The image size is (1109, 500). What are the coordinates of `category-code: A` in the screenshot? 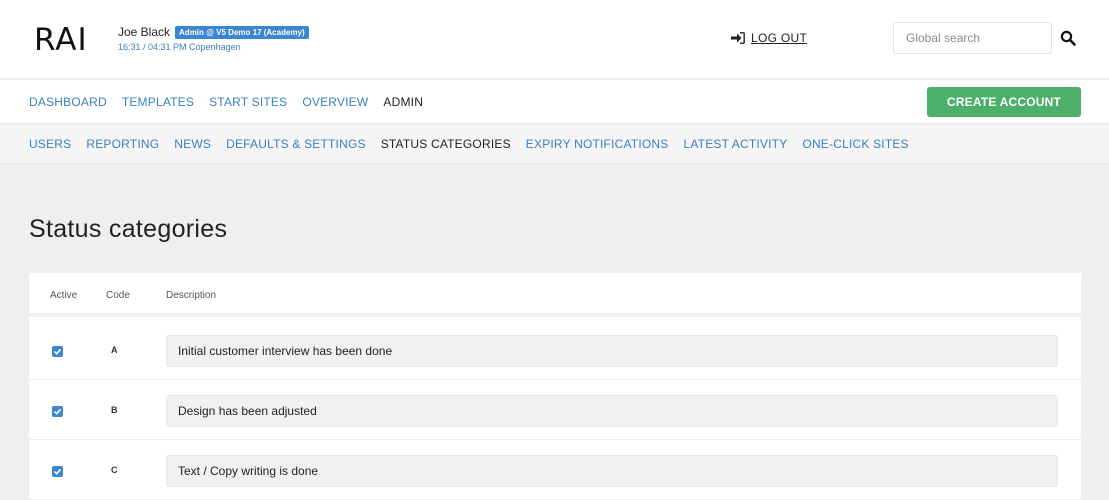 It's located at (114, 350).